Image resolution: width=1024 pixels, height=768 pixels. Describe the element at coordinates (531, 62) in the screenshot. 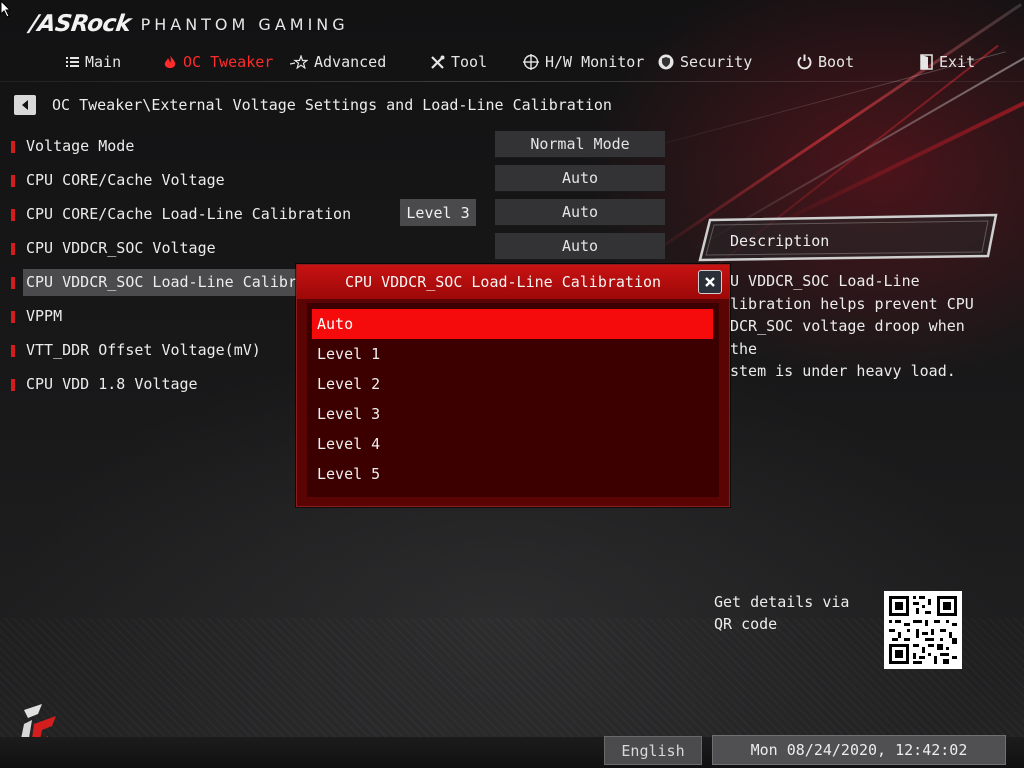

I see `crosshair-icon` at that location.